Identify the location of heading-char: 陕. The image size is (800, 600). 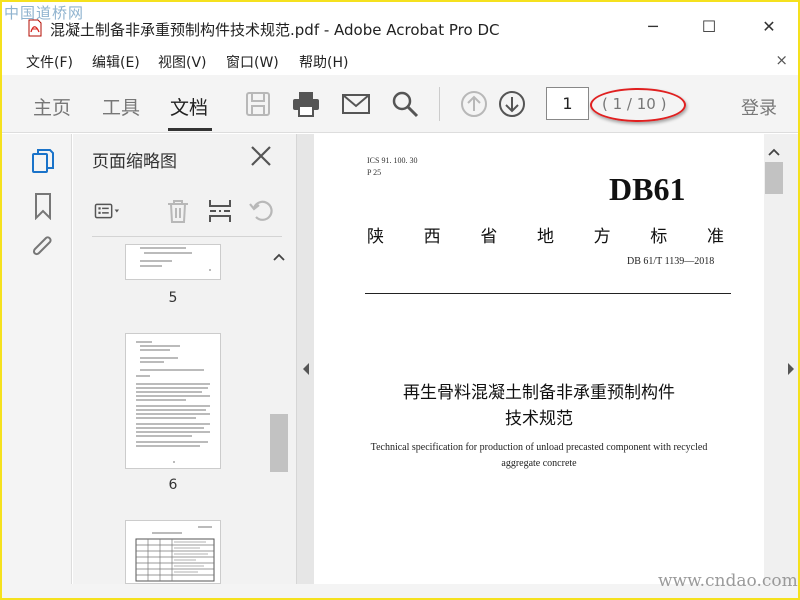
(375, 237).